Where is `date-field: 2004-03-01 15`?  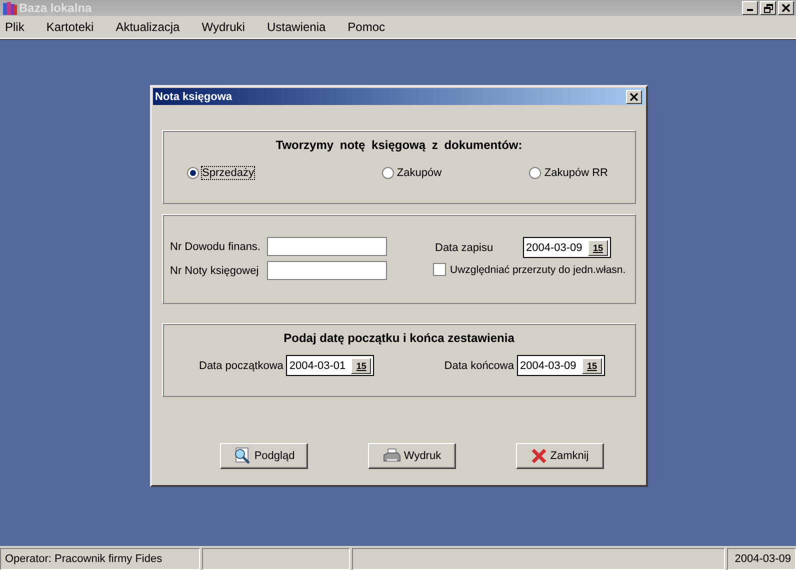
date-field: 2004-03-01 15 is located at coordinates (330, 365).